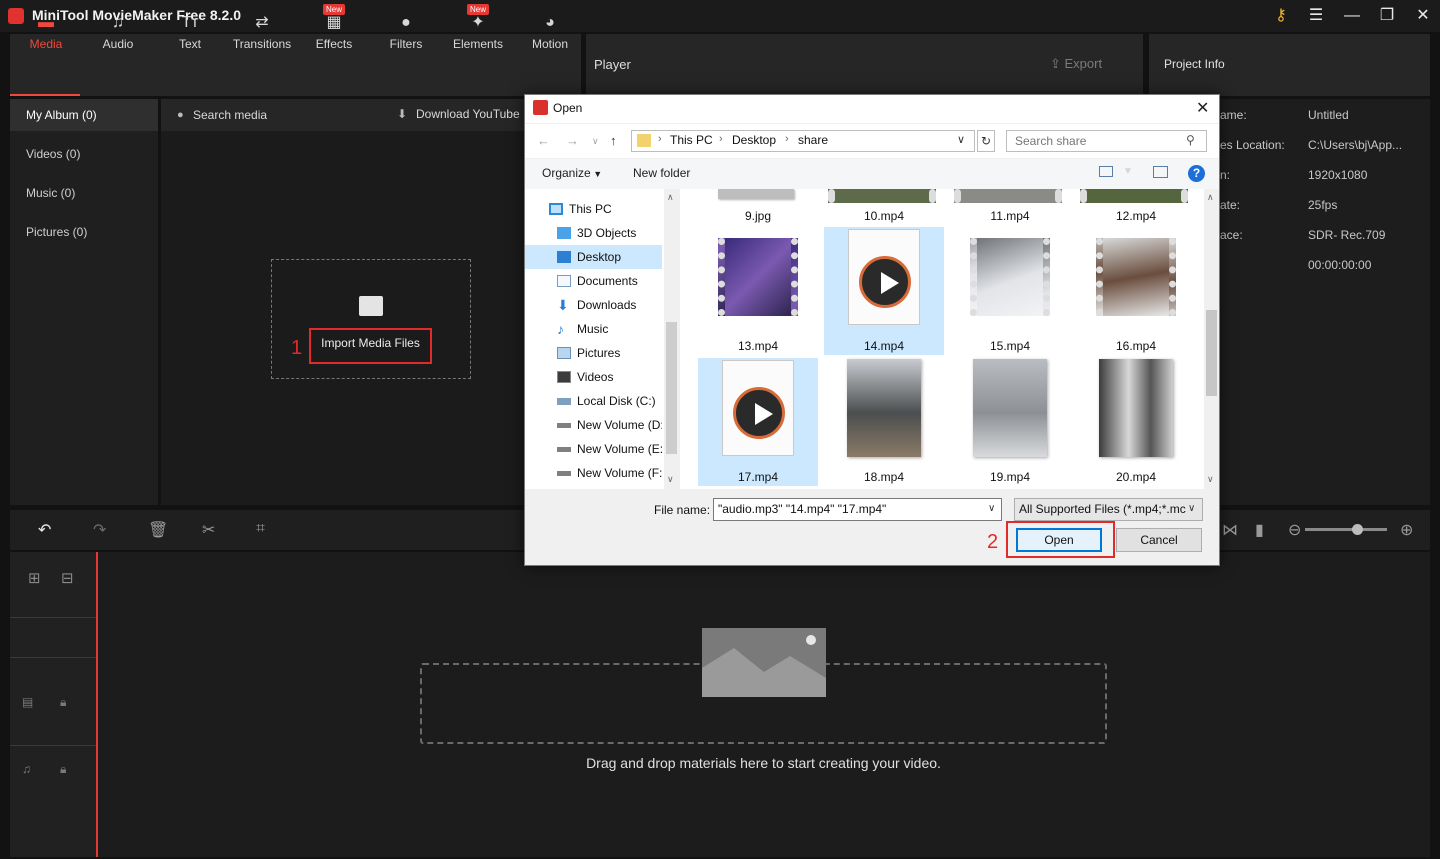 The height and width of the screenshot is (859, 1440). I want to click on nav-item-volume-e: New Volume (E:), so click(593, 449).